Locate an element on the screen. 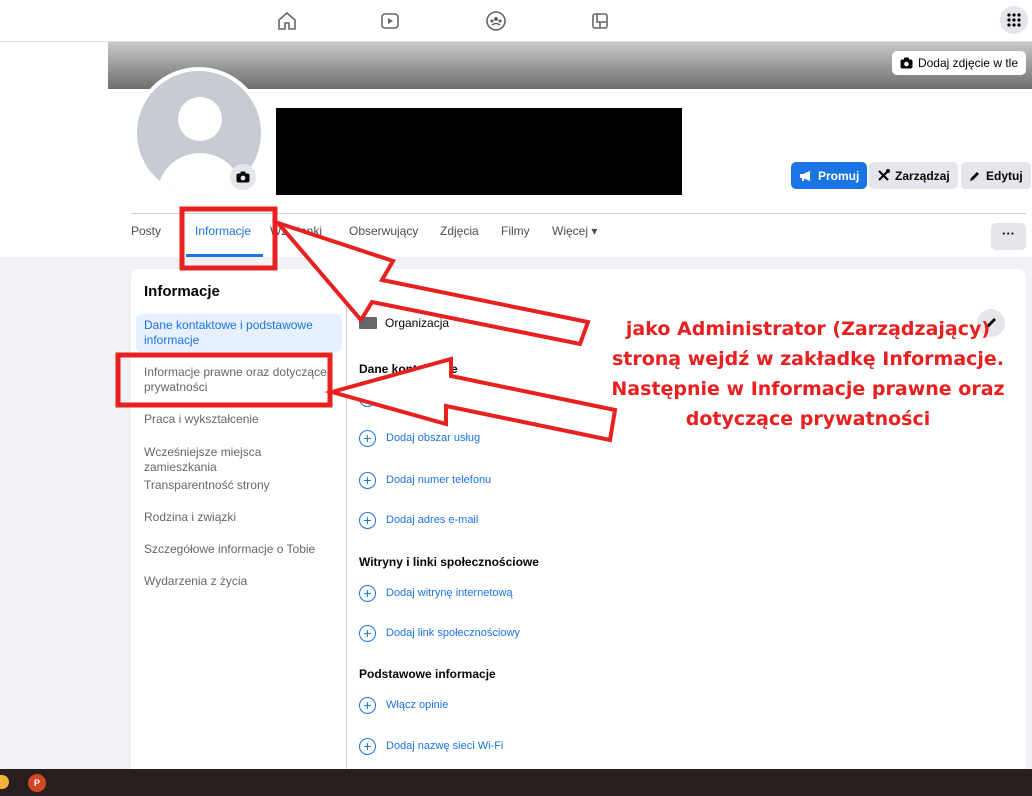 The image size is (1032, 796). annotation-line-2: stroną wejdź w zakładkę Informacje. is located at coordinates (808, 359).